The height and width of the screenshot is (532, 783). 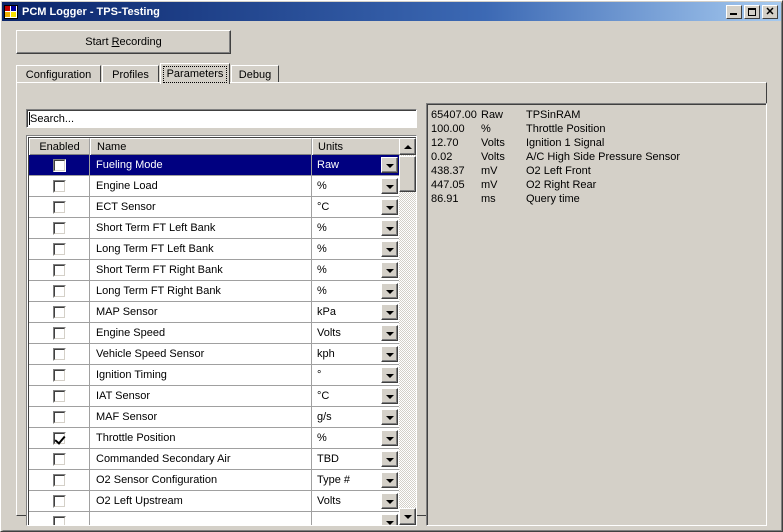 What do you see at coordinates (356, 146) in the screenshot?
I see `column-header-units: Units` at bounding box center [356, 146].